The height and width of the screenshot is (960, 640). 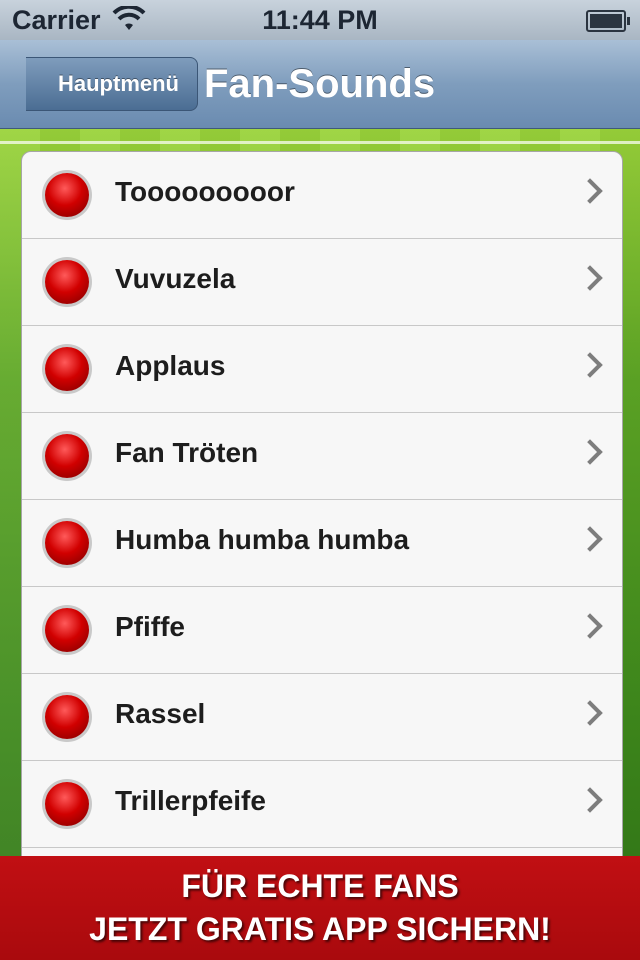 What do you see at coordinates (118, 83) in the screenshot?
I see `back-button-label: Hauptmenü` at bounding box center [118, 83].